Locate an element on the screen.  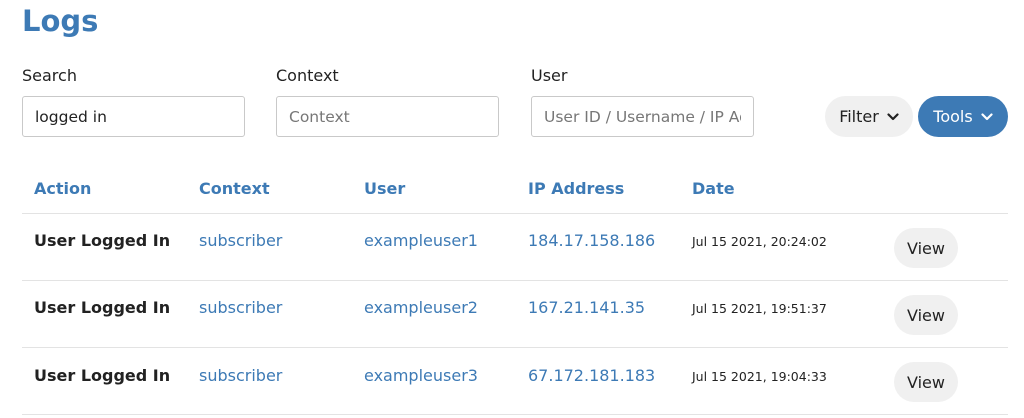
user-link: exampleuser3 is located at coordinates (421, 375).